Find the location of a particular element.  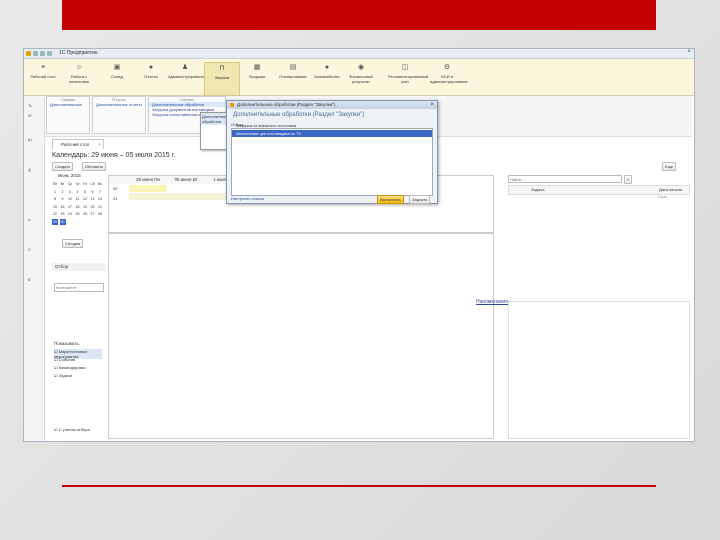

calendar-day: 13 is located at coordinates (93, 199).